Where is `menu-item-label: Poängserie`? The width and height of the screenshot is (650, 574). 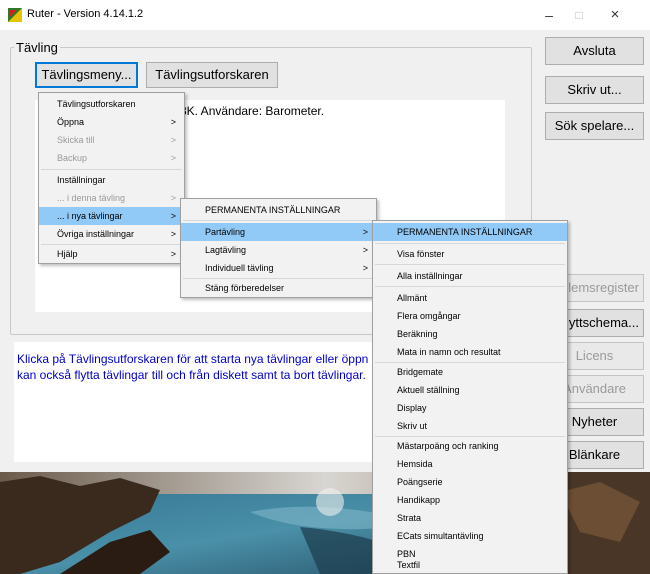 menu-item-label: Poängserie is located at coordinates (420, 482).